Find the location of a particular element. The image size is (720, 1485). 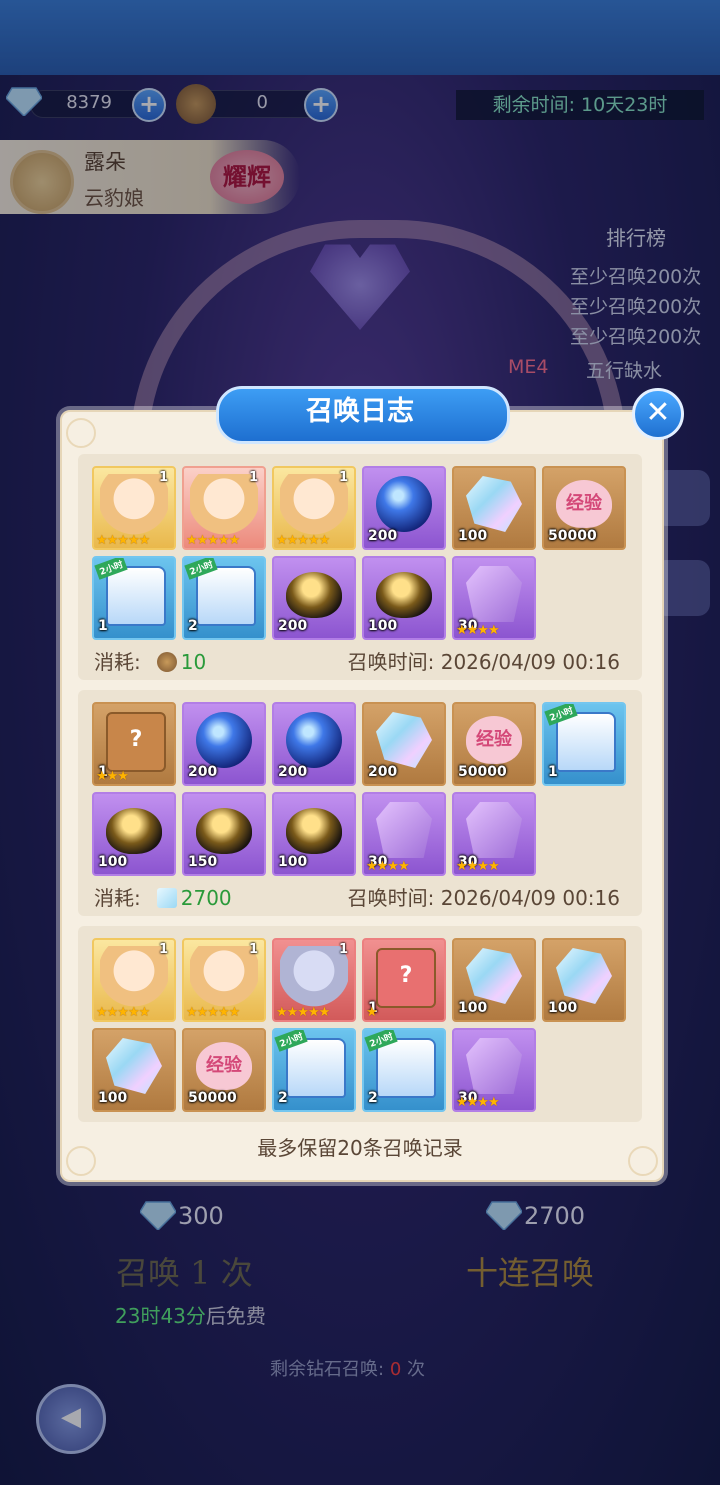

record-meta: 消耗: 2700 召唤时间: 2026/04/09 00:16 is located at coordinates (364, 897).